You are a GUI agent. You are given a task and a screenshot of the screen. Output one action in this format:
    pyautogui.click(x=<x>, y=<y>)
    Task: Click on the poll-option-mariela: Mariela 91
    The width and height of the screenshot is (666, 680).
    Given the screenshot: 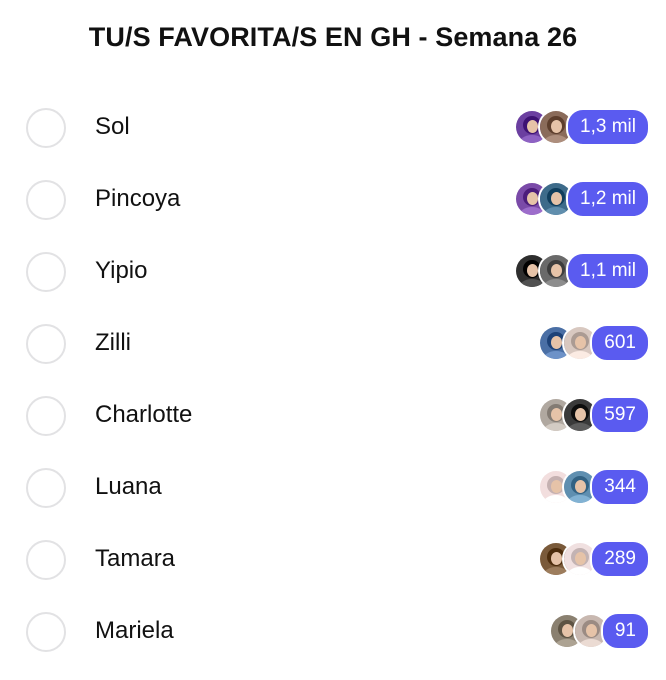 What is the action you would take?
    pyautogui.click(x=333, y=631)
    